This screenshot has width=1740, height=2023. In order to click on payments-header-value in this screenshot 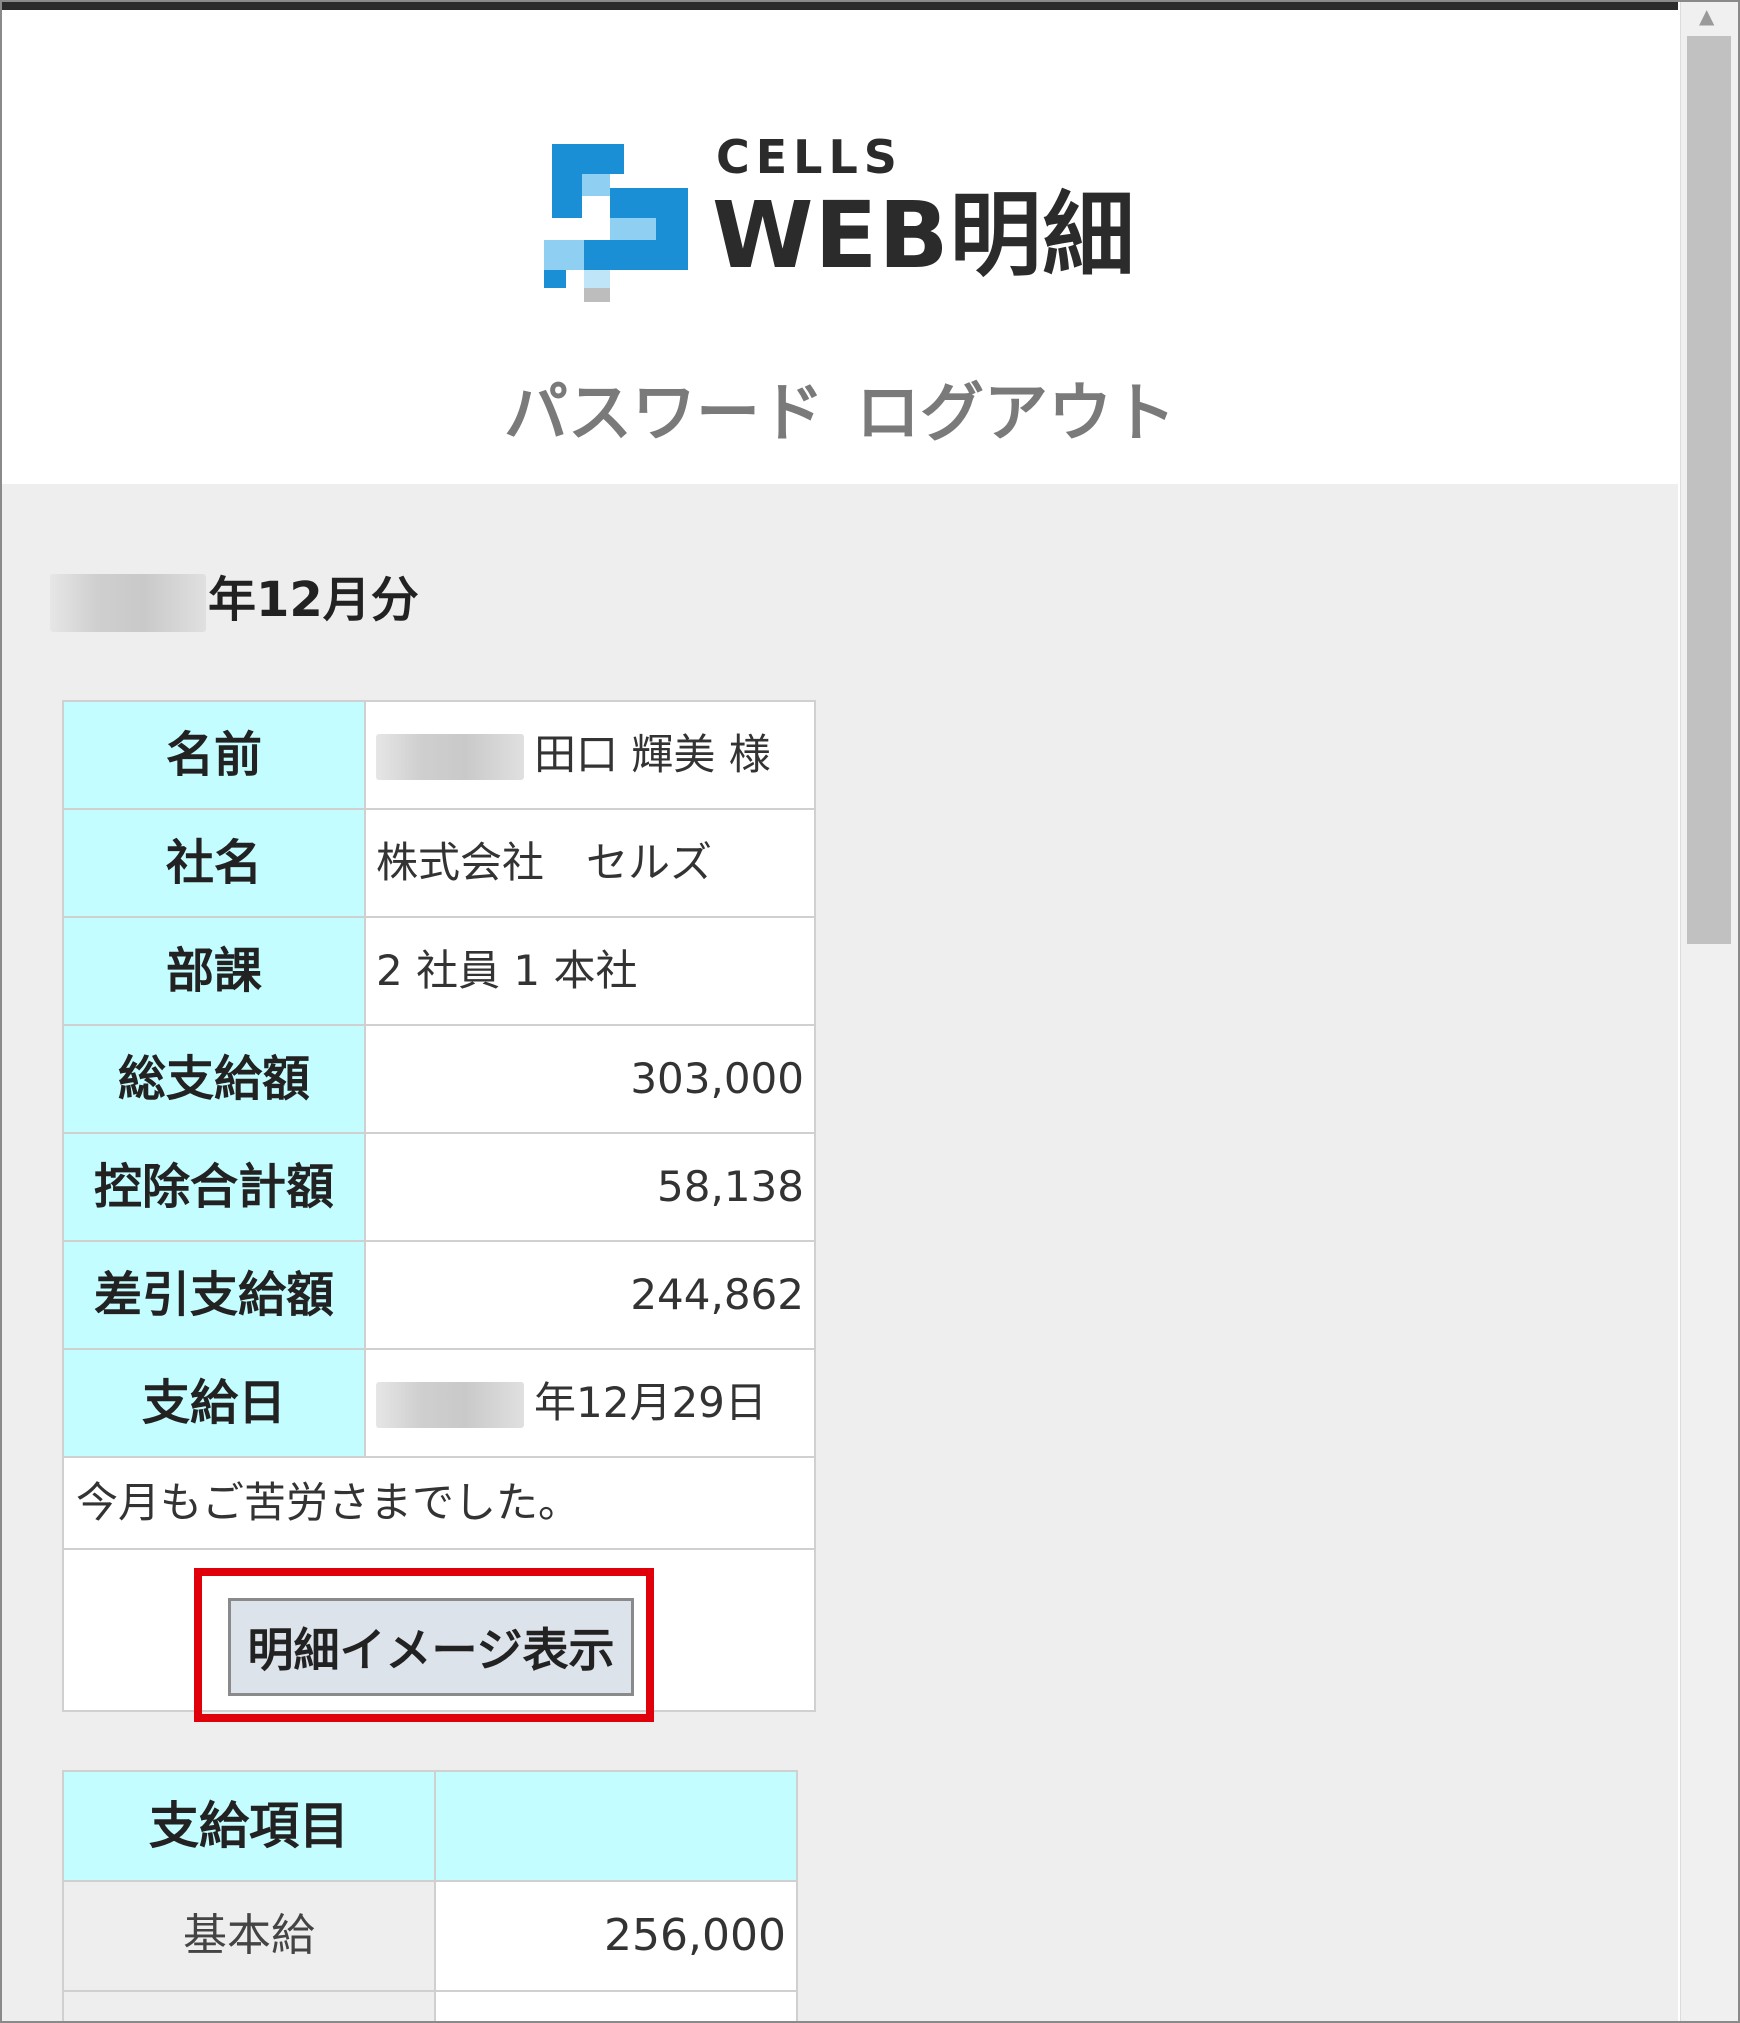, I will do `click(616, 1826)`.